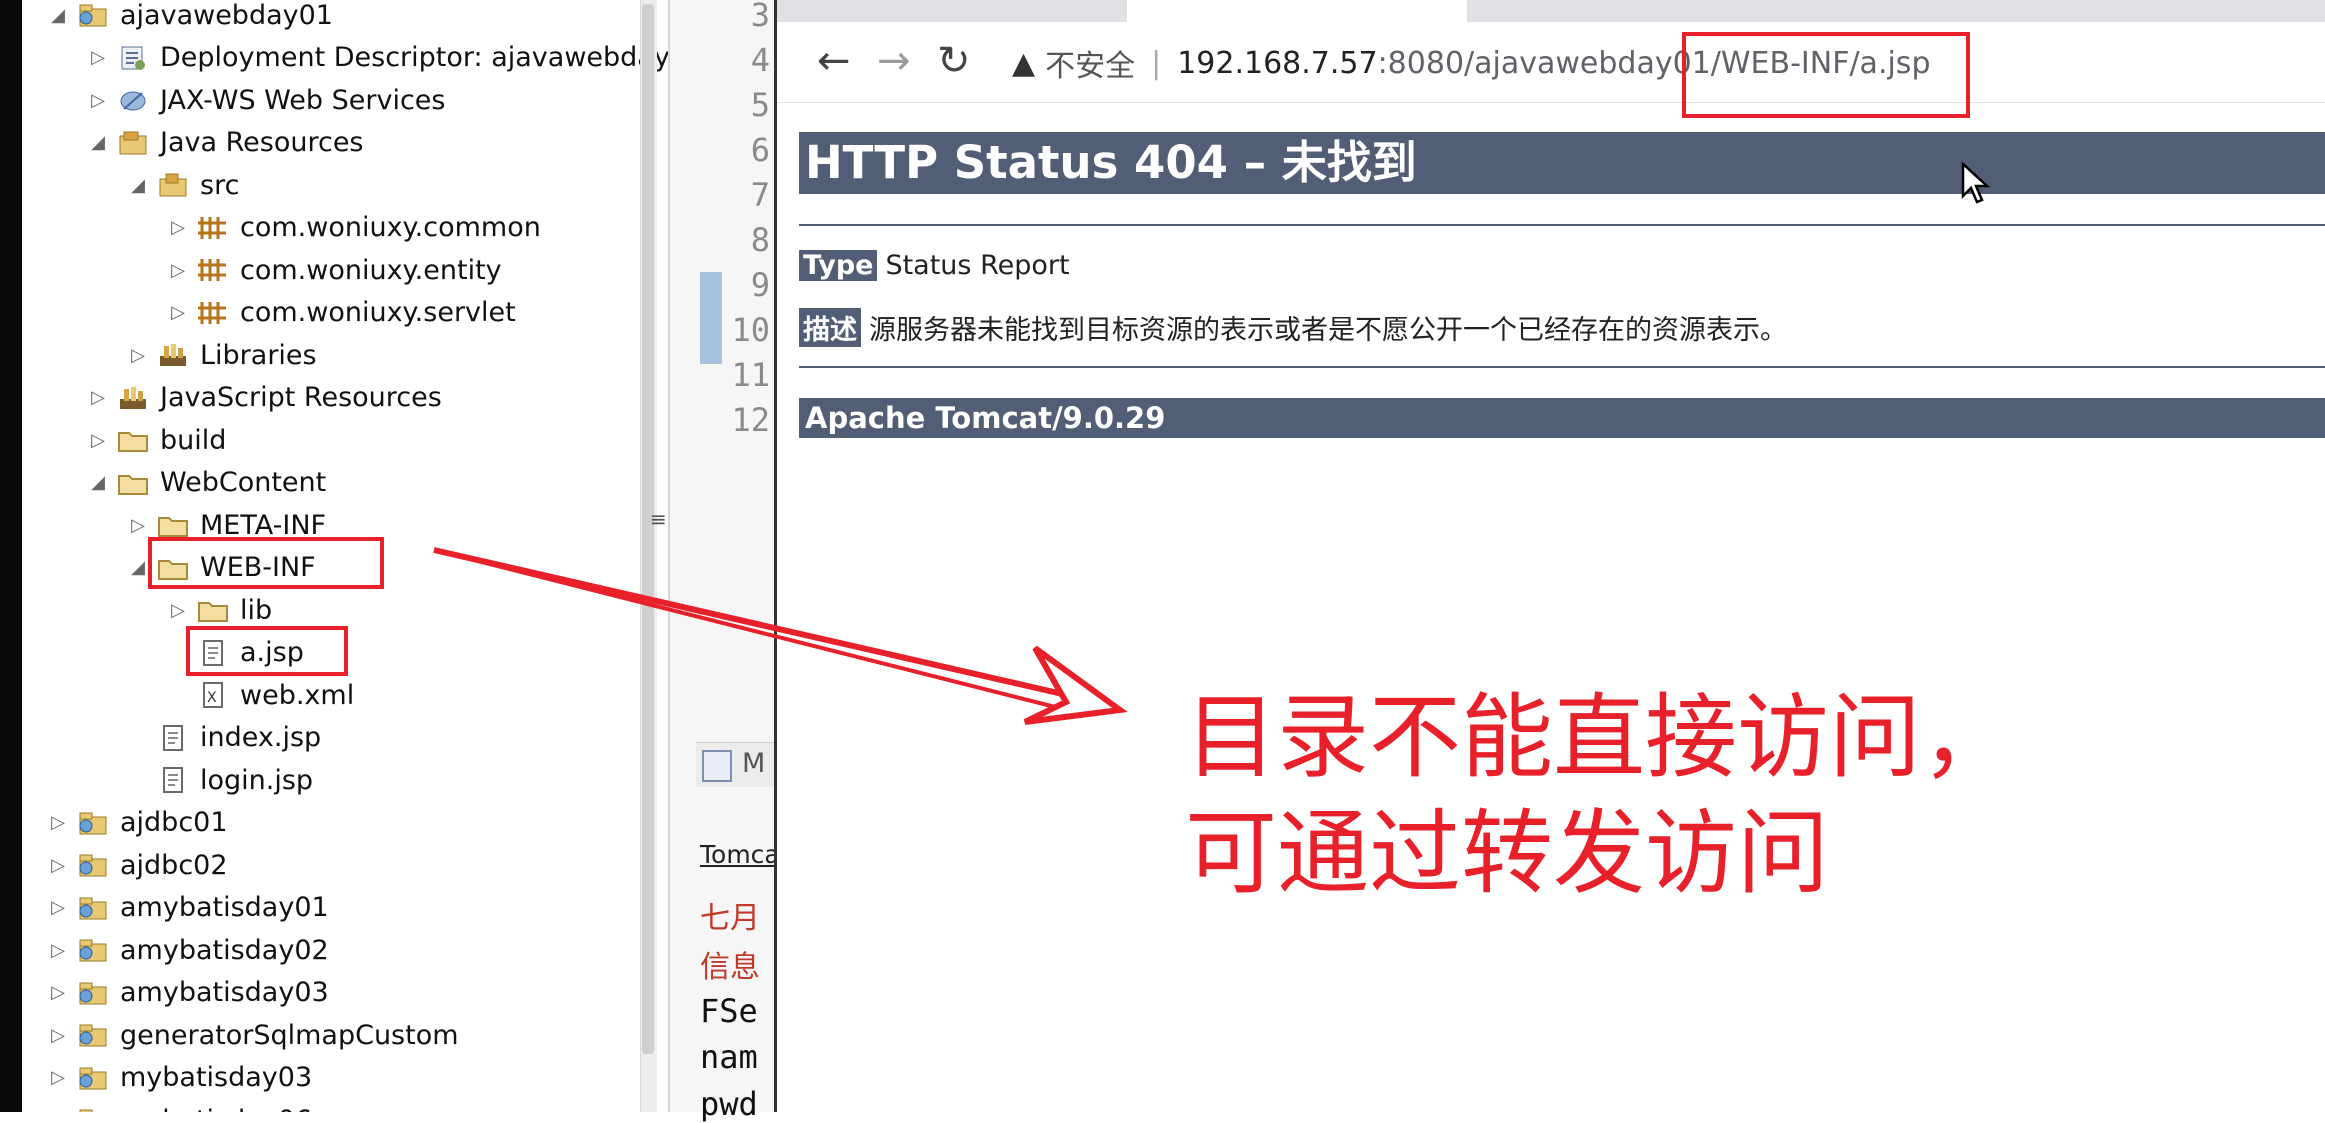  I want to click on tree-item: ◢ WebContent, so click(207, 483).